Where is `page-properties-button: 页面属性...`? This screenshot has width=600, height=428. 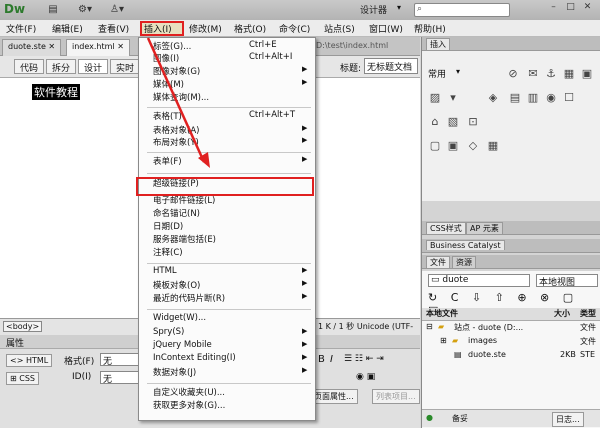 page-properties-button: 页面属性... is located at coordinates (334, 396).